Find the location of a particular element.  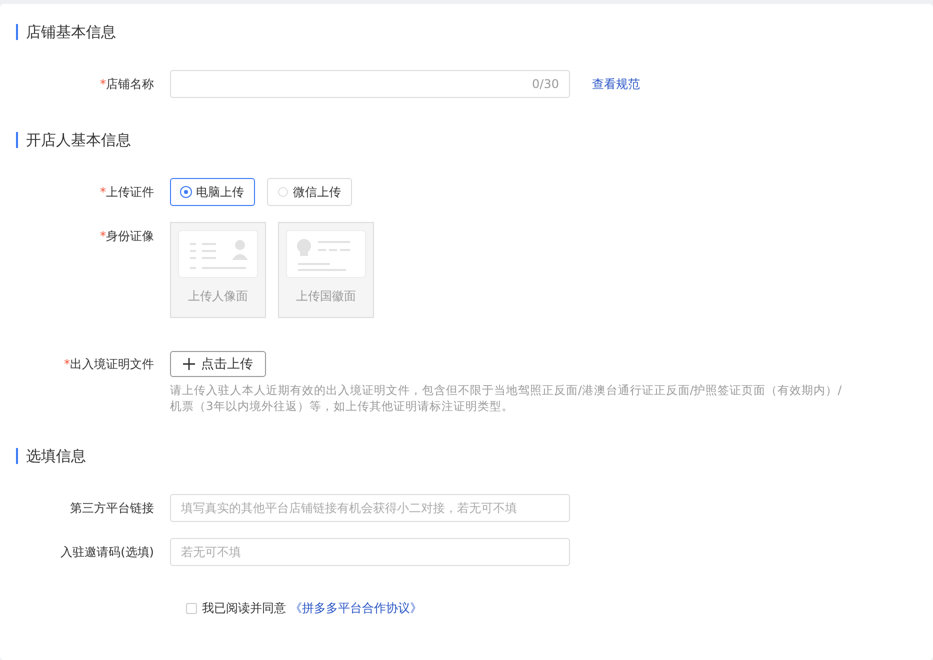

tile-caption: 上传国徽面 is located at coordinates (326, 296).